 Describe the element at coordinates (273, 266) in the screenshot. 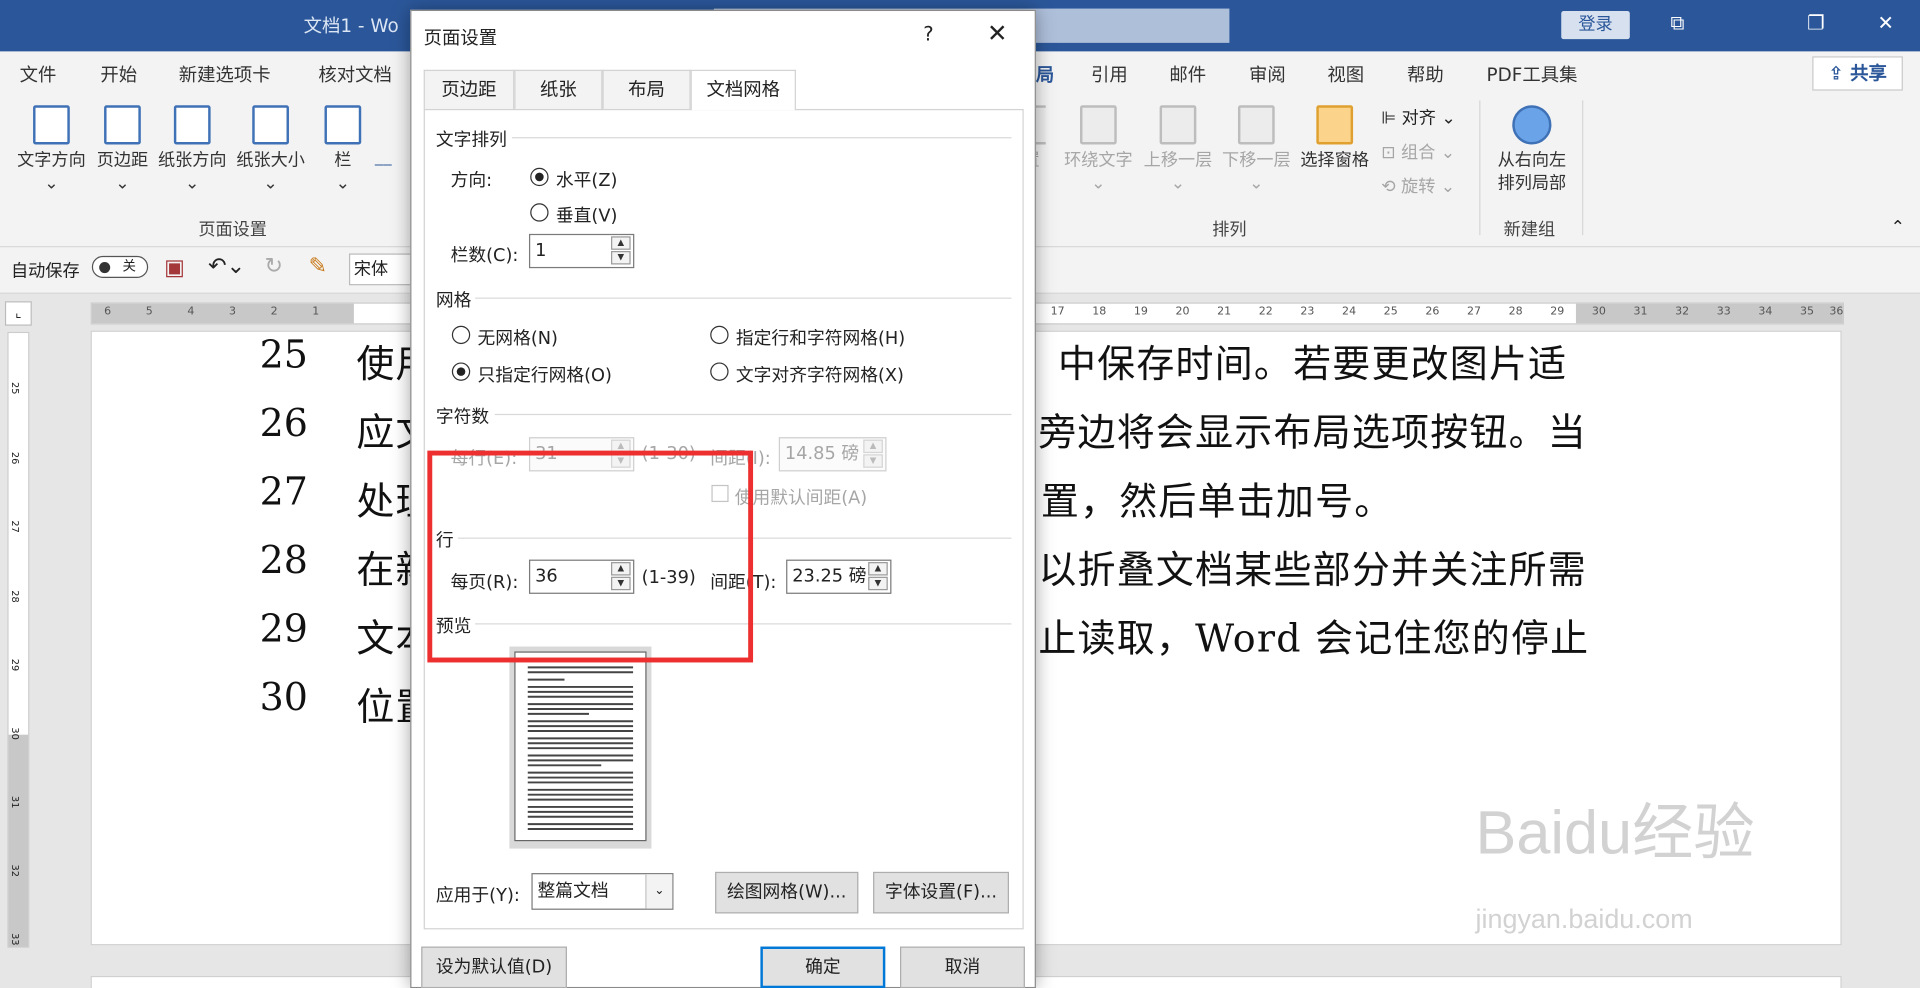

I see `redo-icon: ↻` at that location.